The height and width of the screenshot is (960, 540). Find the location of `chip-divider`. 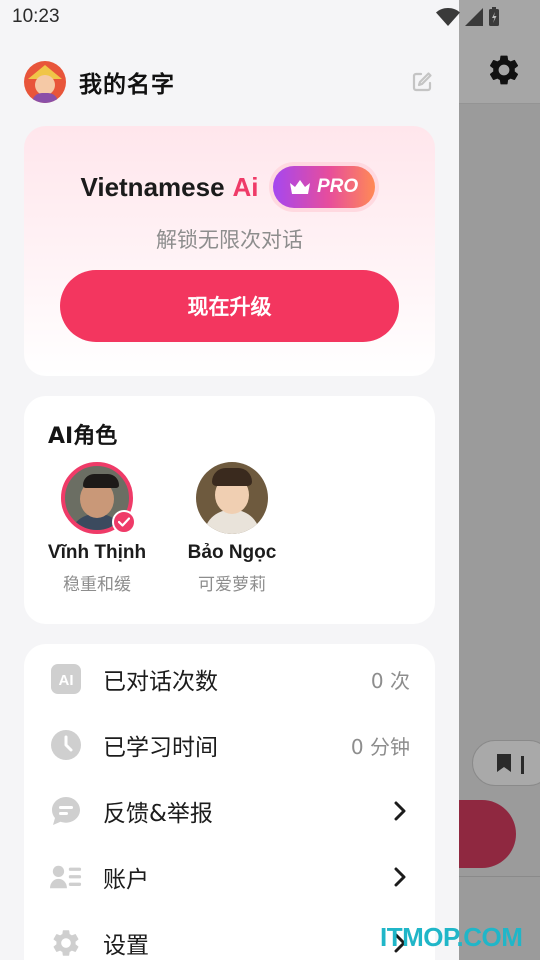

chip-divider is located at coordinates (522, 765).